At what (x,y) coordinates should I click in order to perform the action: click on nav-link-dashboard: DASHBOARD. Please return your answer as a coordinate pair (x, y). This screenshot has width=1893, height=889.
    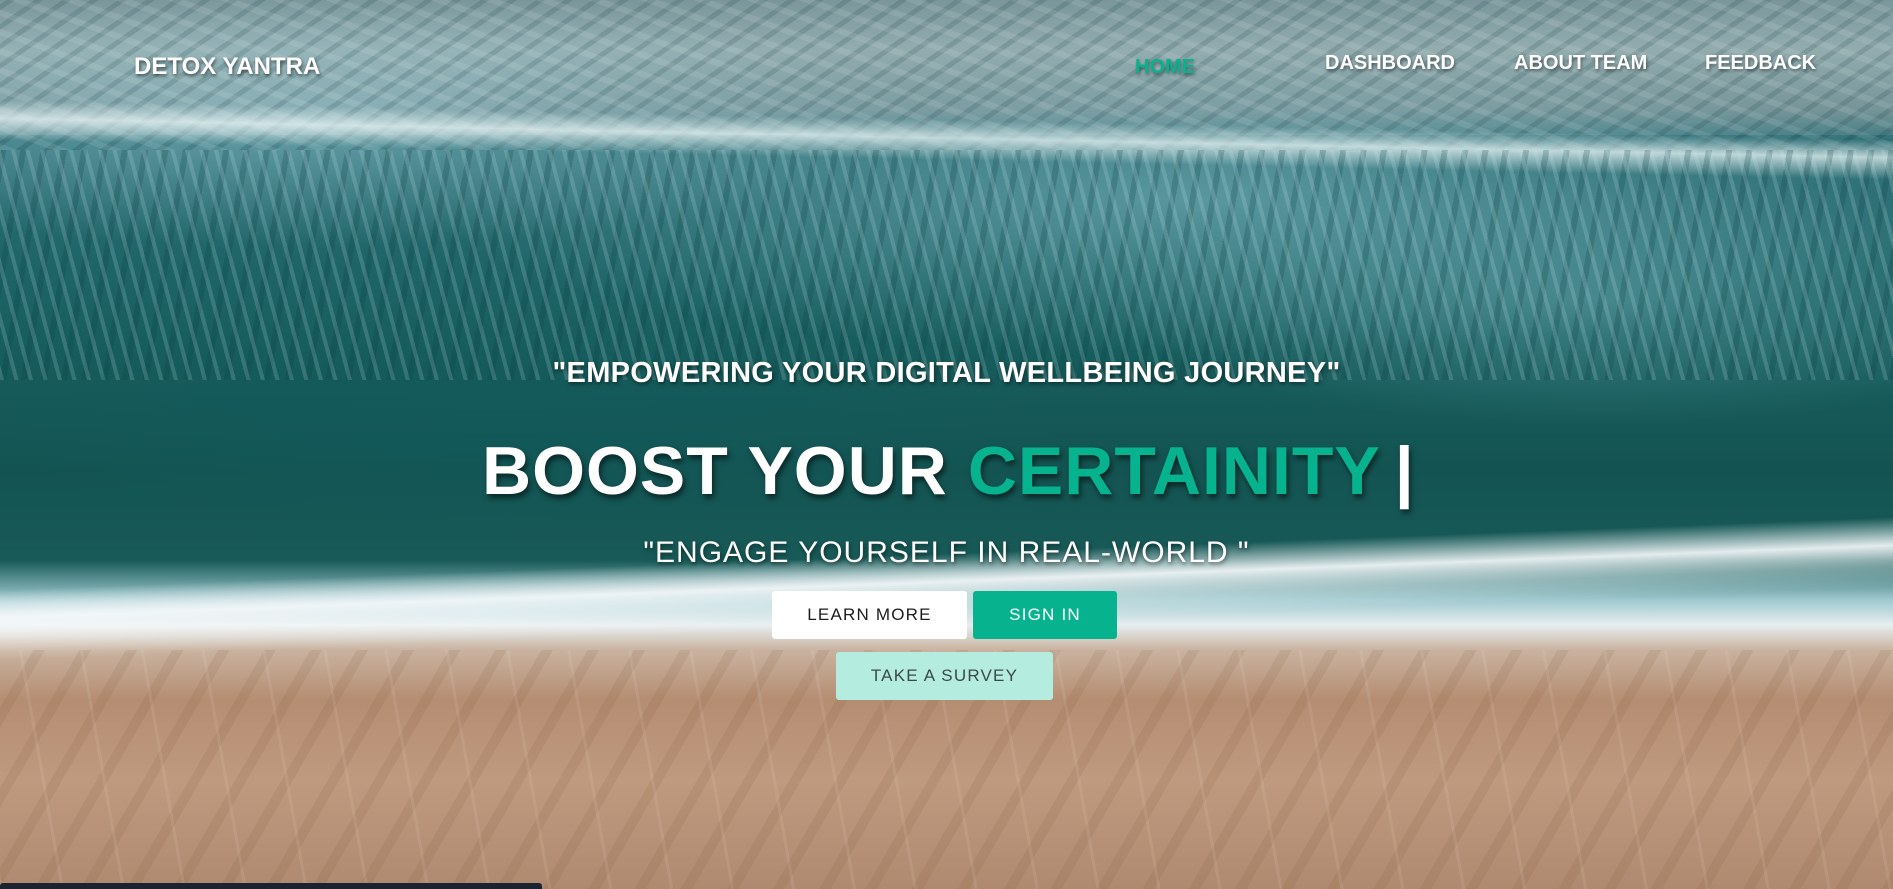
    Looking at the image, I should click on (1390, 63).